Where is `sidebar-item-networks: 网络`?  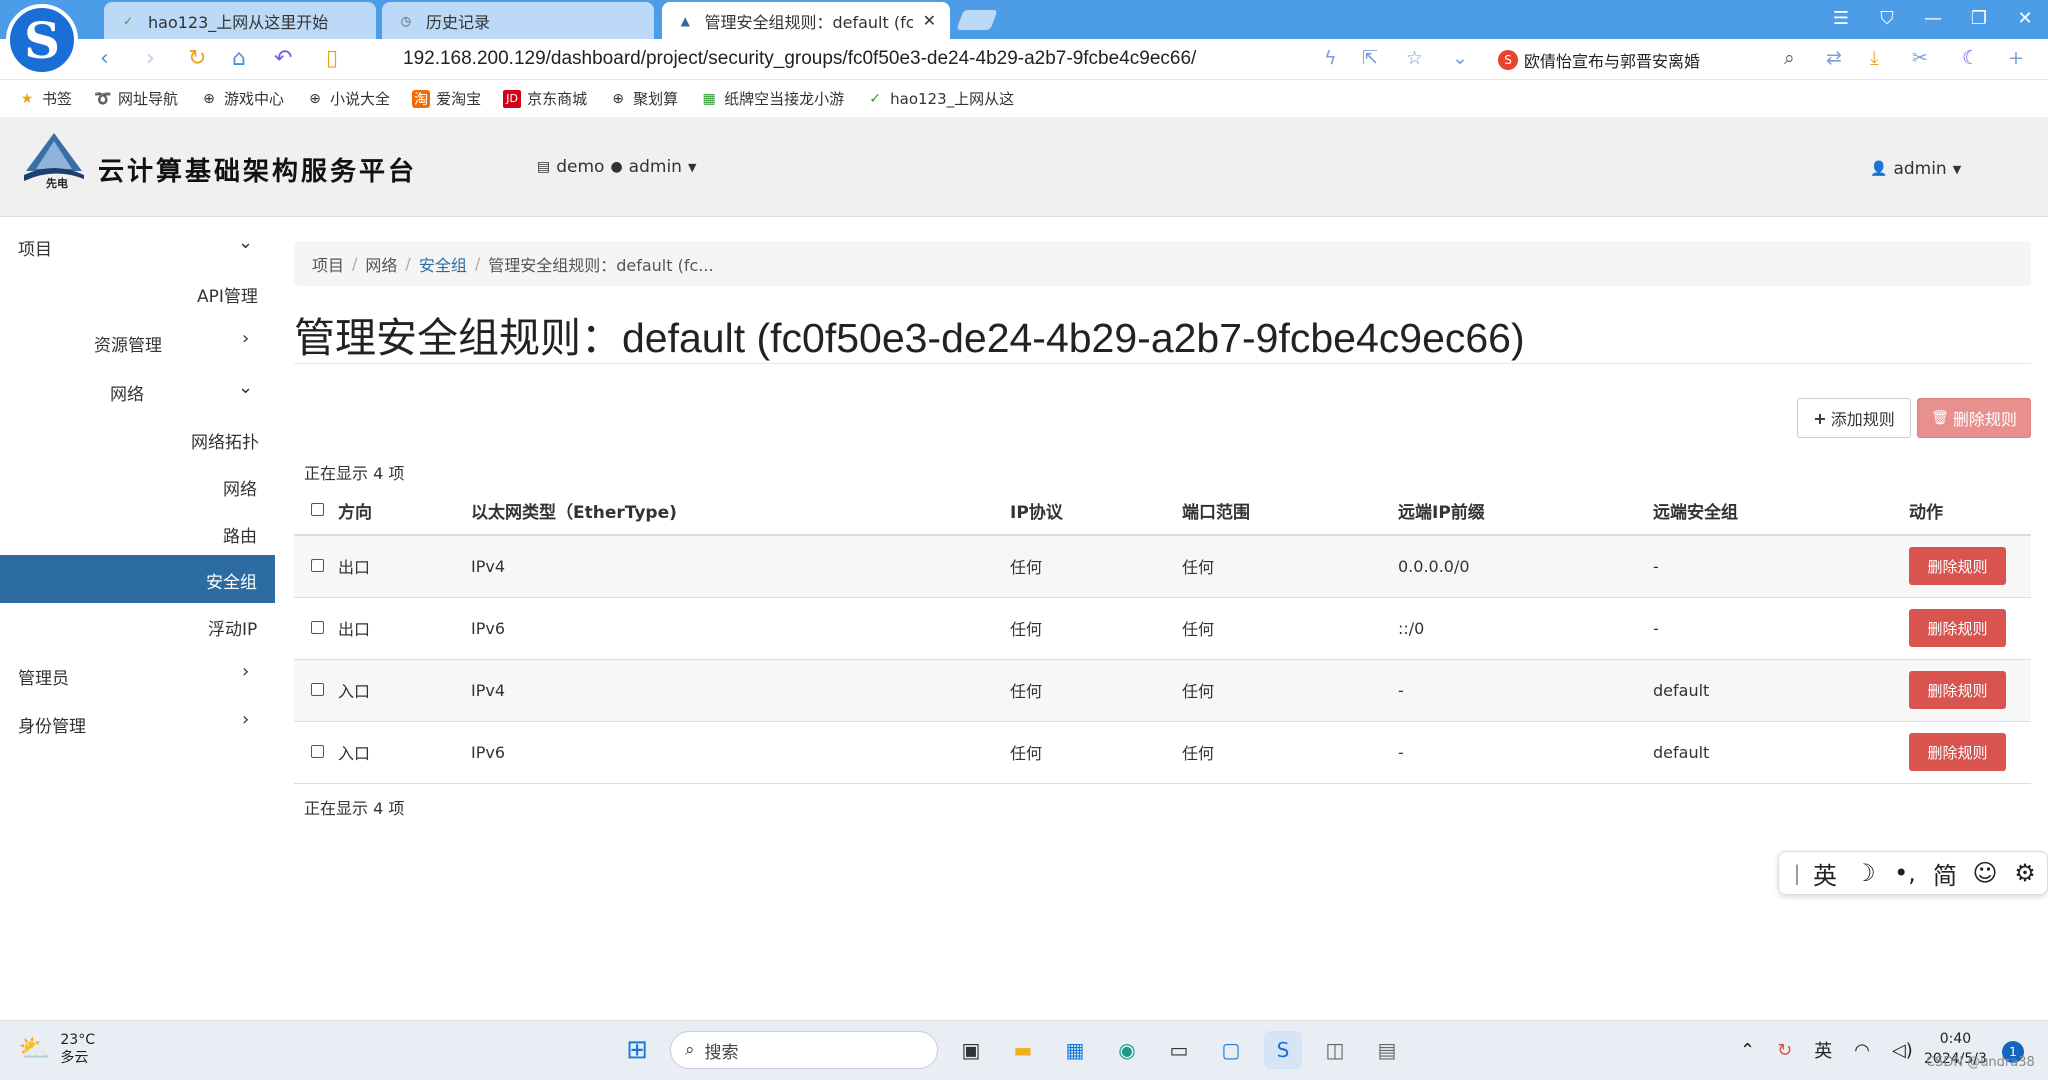 sidebar-item-networks: 网络 is located at coordinates (240, 487).